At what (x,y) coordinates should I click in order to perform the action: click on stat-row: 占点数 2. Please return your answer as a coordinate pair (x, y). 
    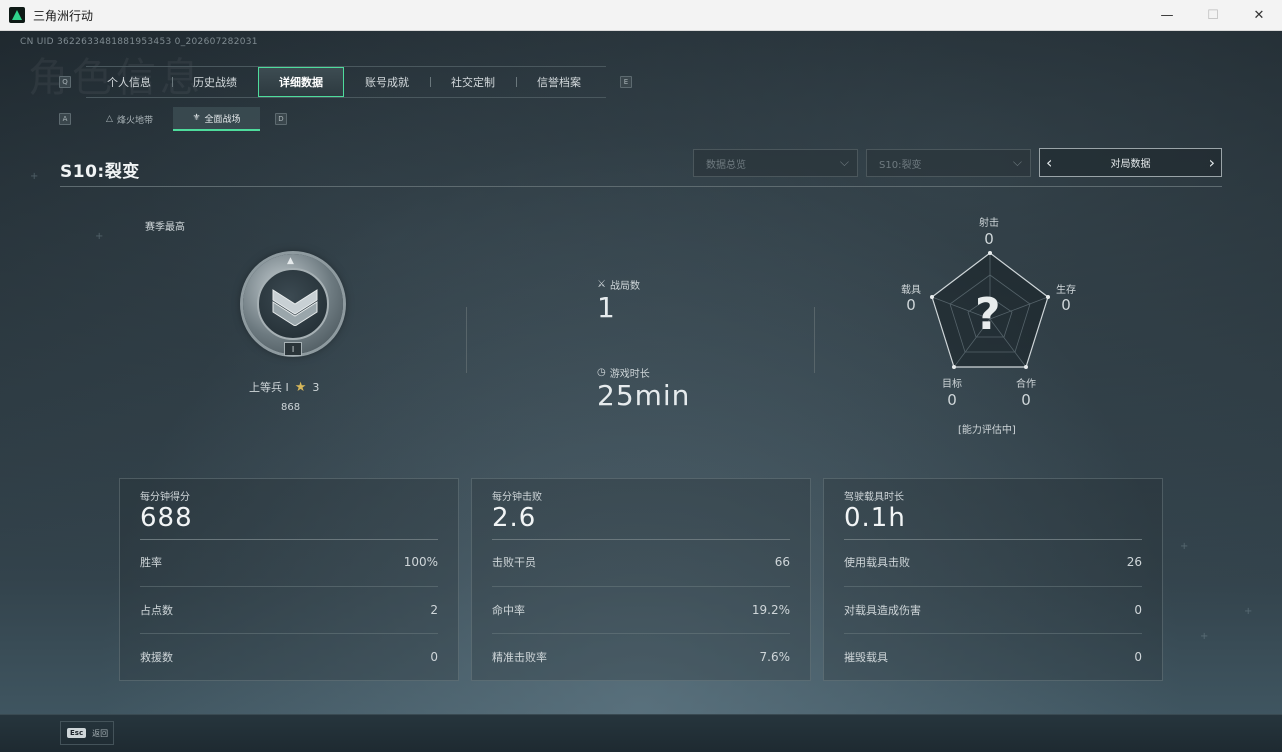
    Looking at the image, I should click on (289, 610).